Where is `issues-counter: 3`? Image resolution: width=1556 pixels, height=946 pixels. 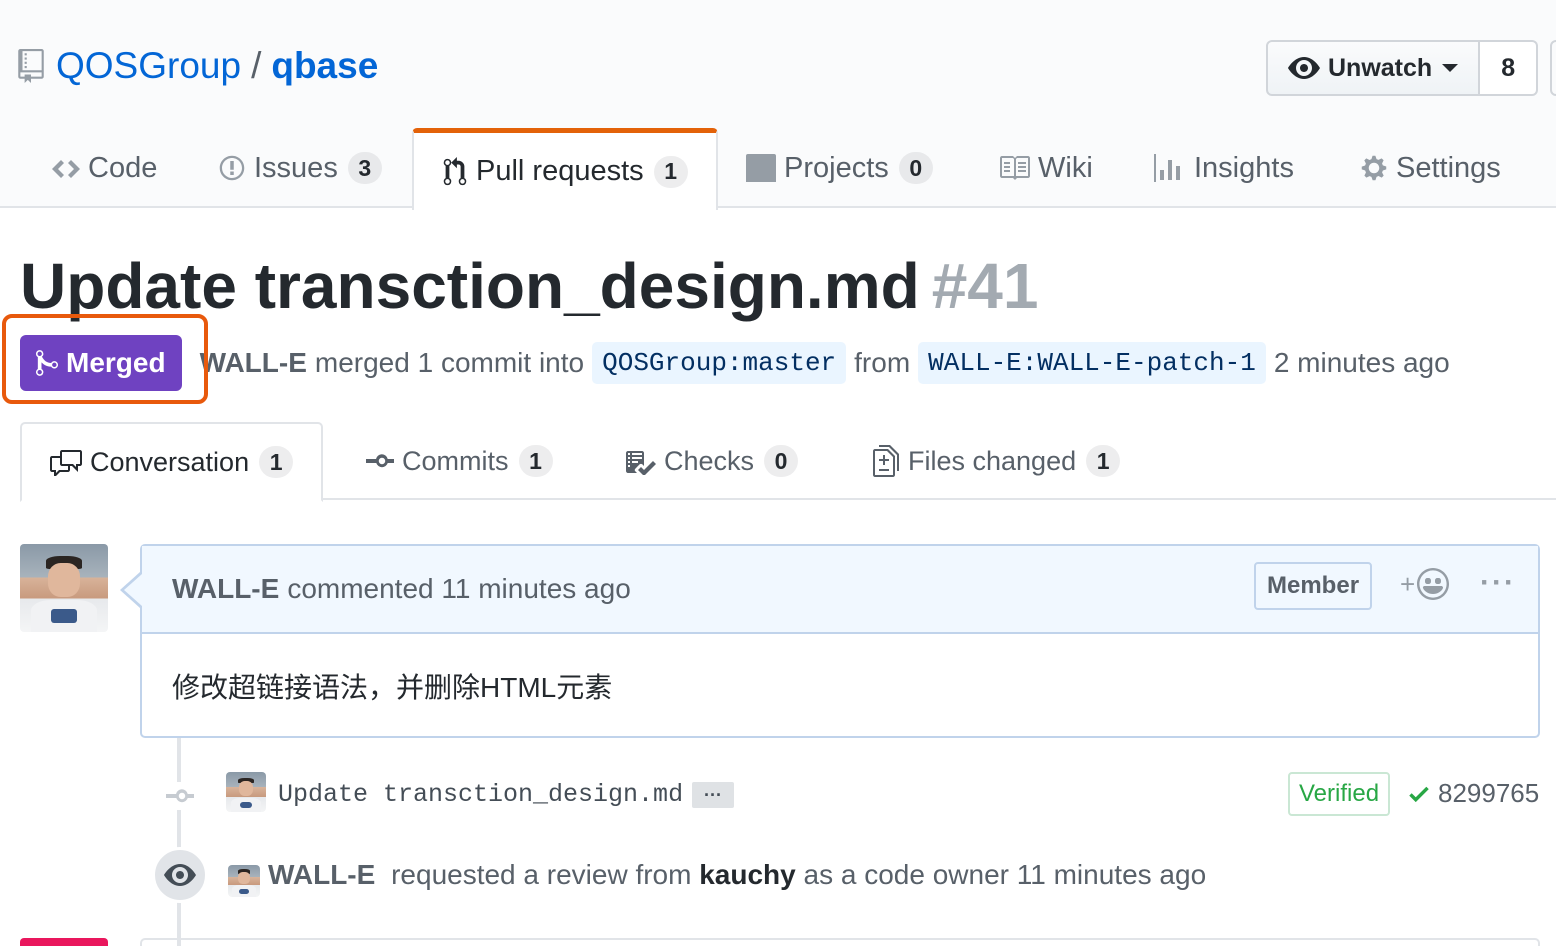 issues-counter: 3 is located at coordinates (364, 168).